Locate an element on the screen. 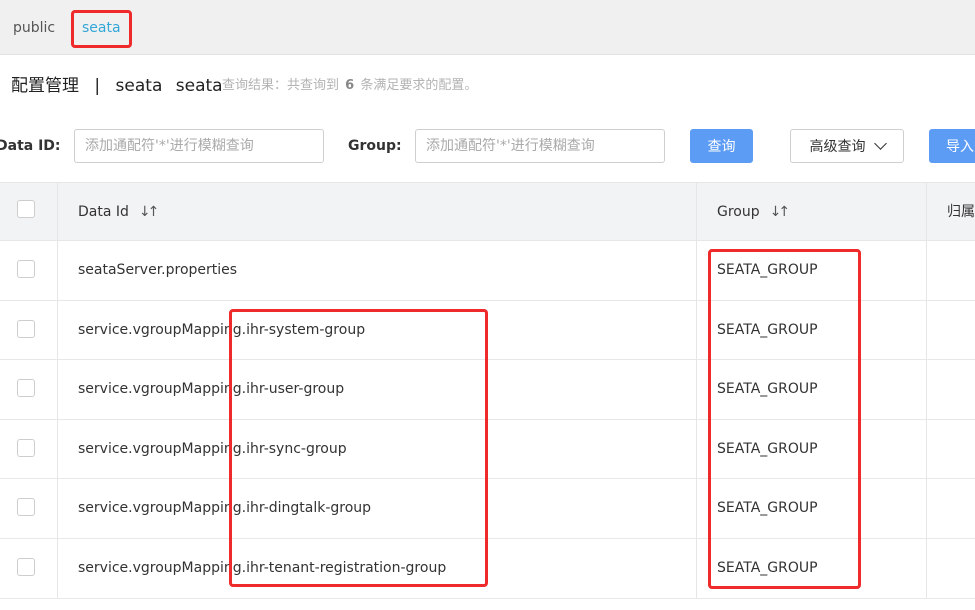 Image resolution: width=975 pixels, height=610 pixels. column-header-belongs: 归属 is located at coordinates (961, 212).